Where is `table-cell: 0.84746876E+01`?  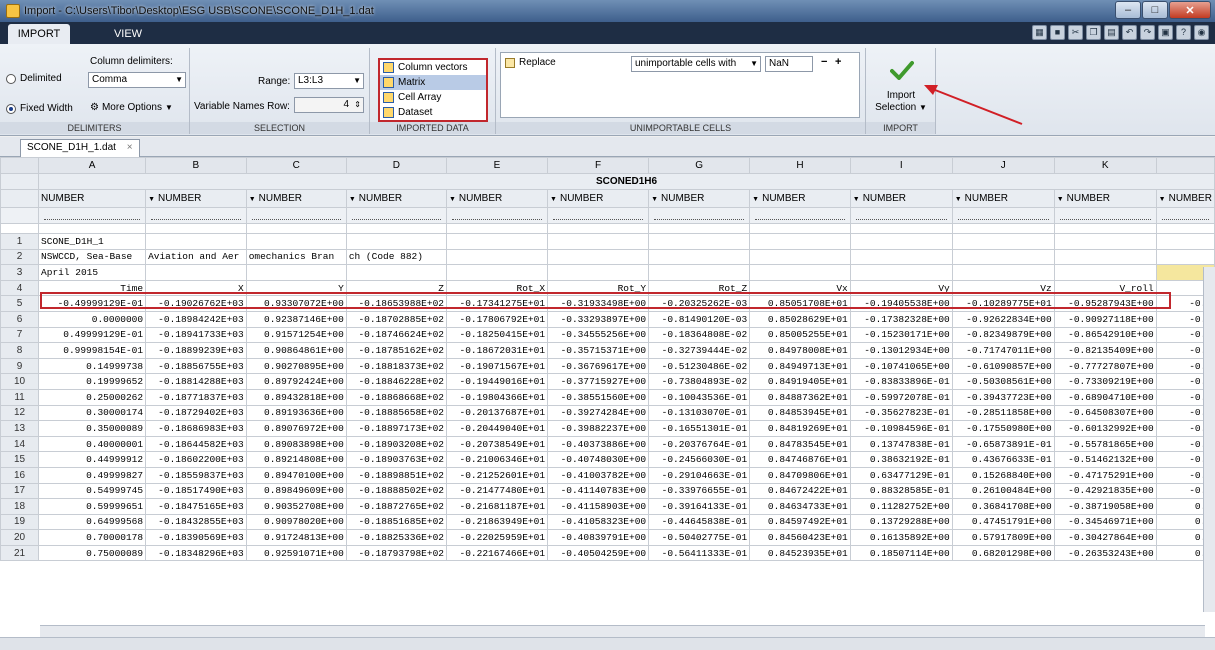 table-cell: 0.84746876E+01 is located at coordinates (800, 459).